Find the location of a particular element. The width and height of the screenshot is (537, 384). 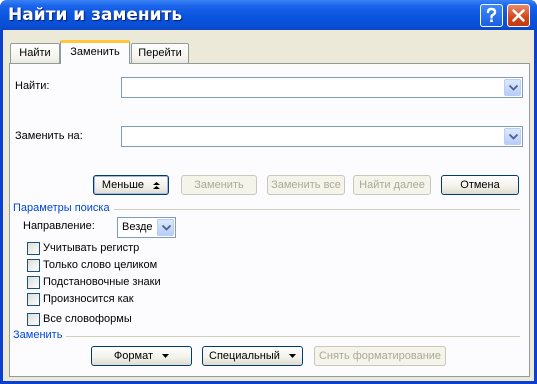

tab-find: Найти is located at coordinates (35, 53).